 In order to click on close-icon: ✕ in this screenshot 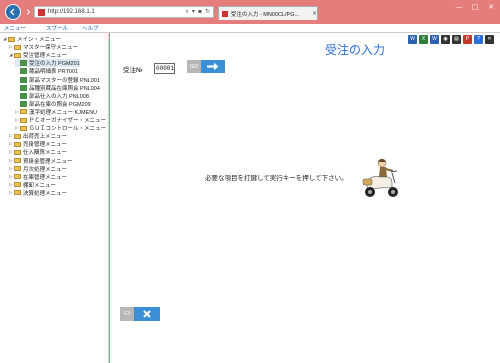, I will do `click(489, 39)`.